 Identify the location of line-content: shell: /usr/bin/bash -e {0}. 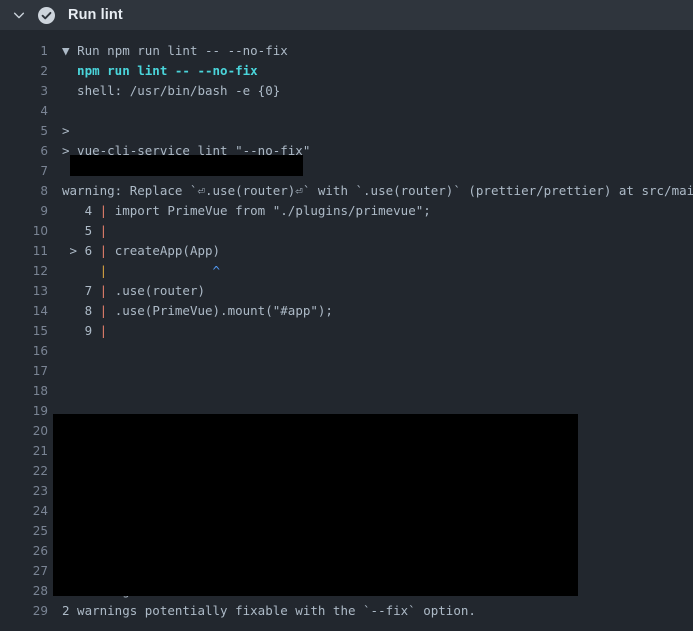
(370, 91).